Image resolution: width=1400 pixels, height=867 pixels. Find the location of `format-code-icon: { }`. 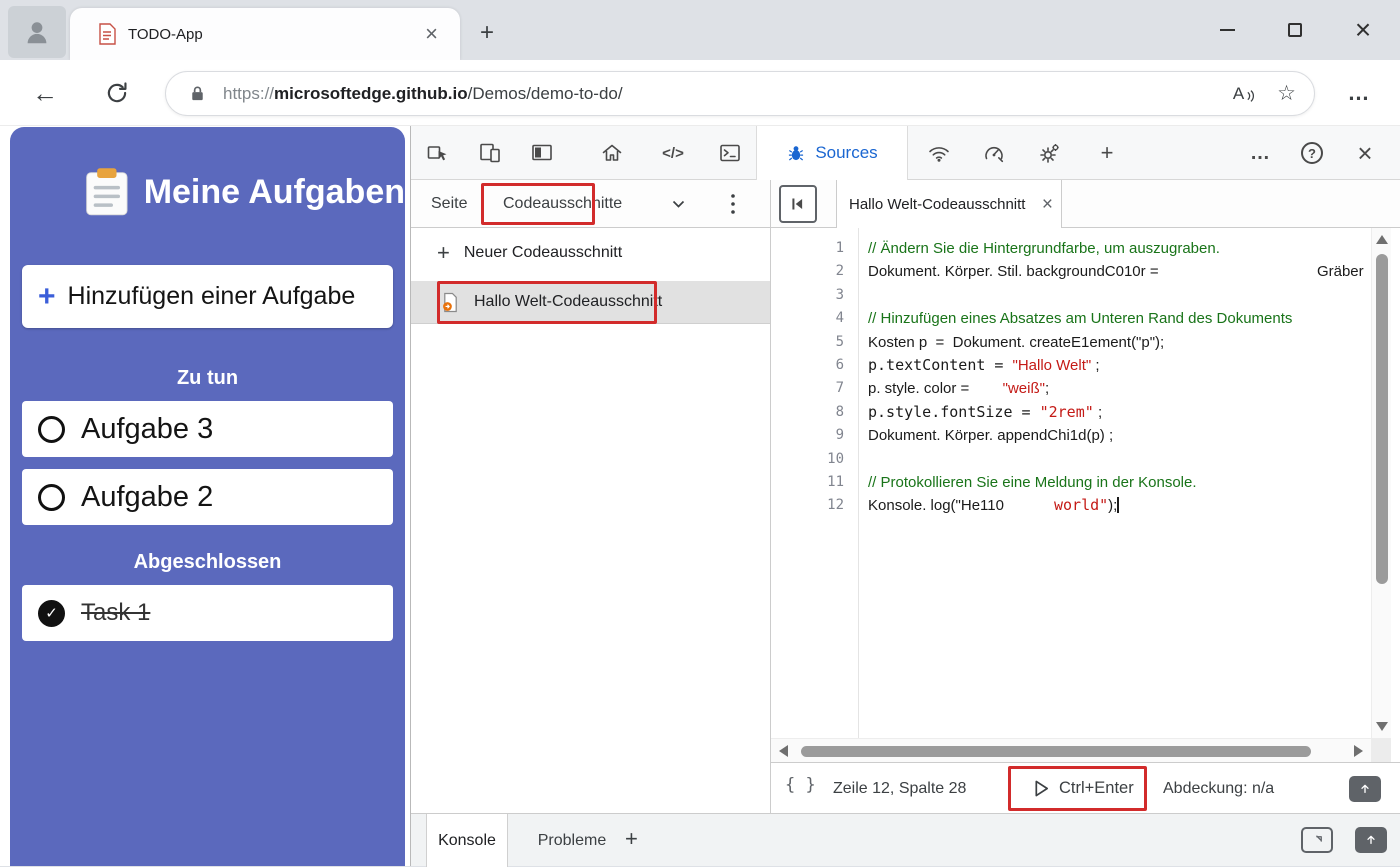

format-code-icon: { } is located at coordinates (800, 785).